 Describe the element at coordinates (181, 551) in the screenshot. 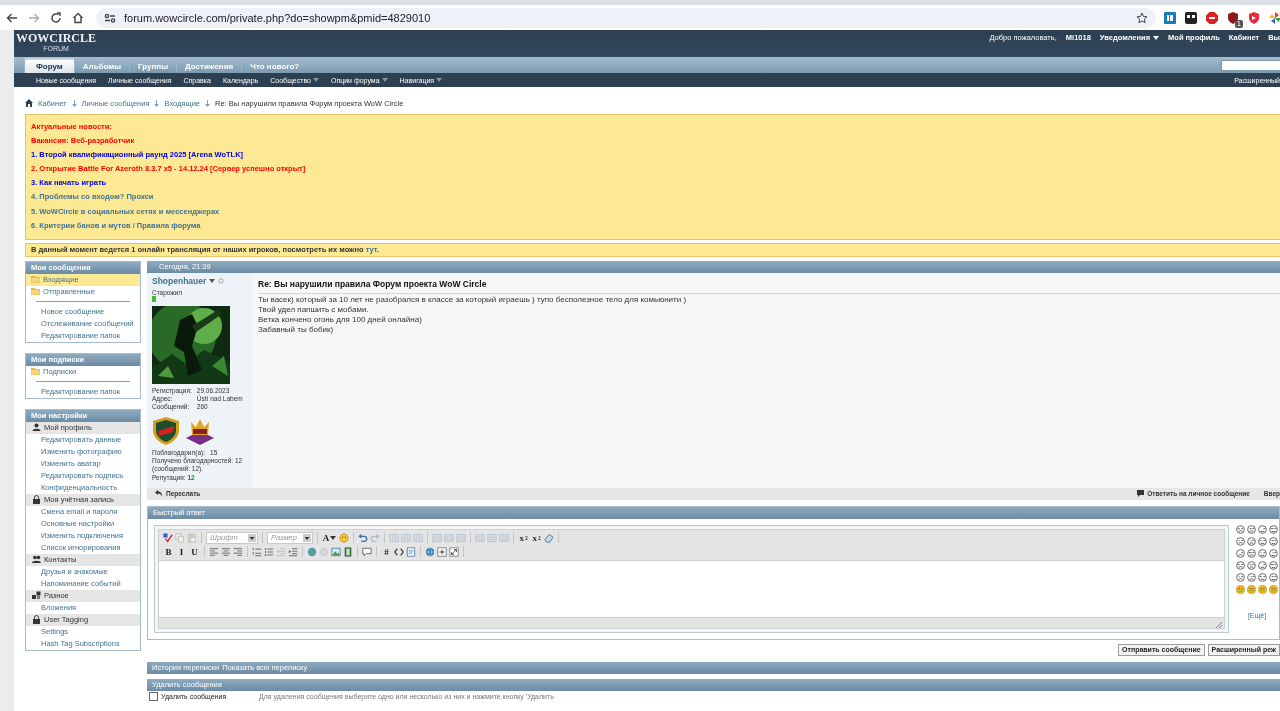

I see `toolbar-button: I` at that location.